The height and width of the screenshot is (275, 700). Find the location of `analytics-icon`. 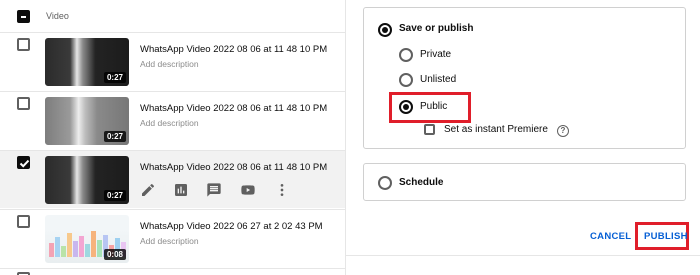

analytics-icon is located at coordinates (181, 190).